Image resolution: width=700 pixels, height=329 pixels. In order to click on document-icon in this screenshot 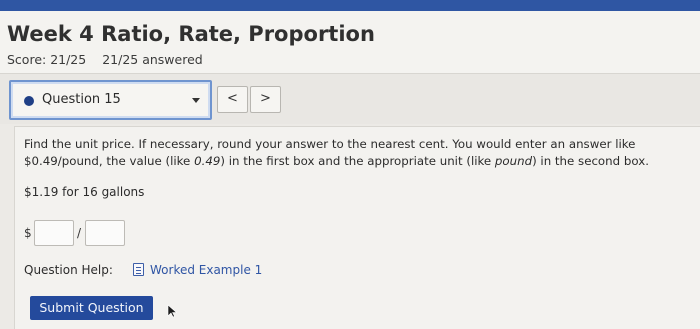, I will do `click(138, 269)`.